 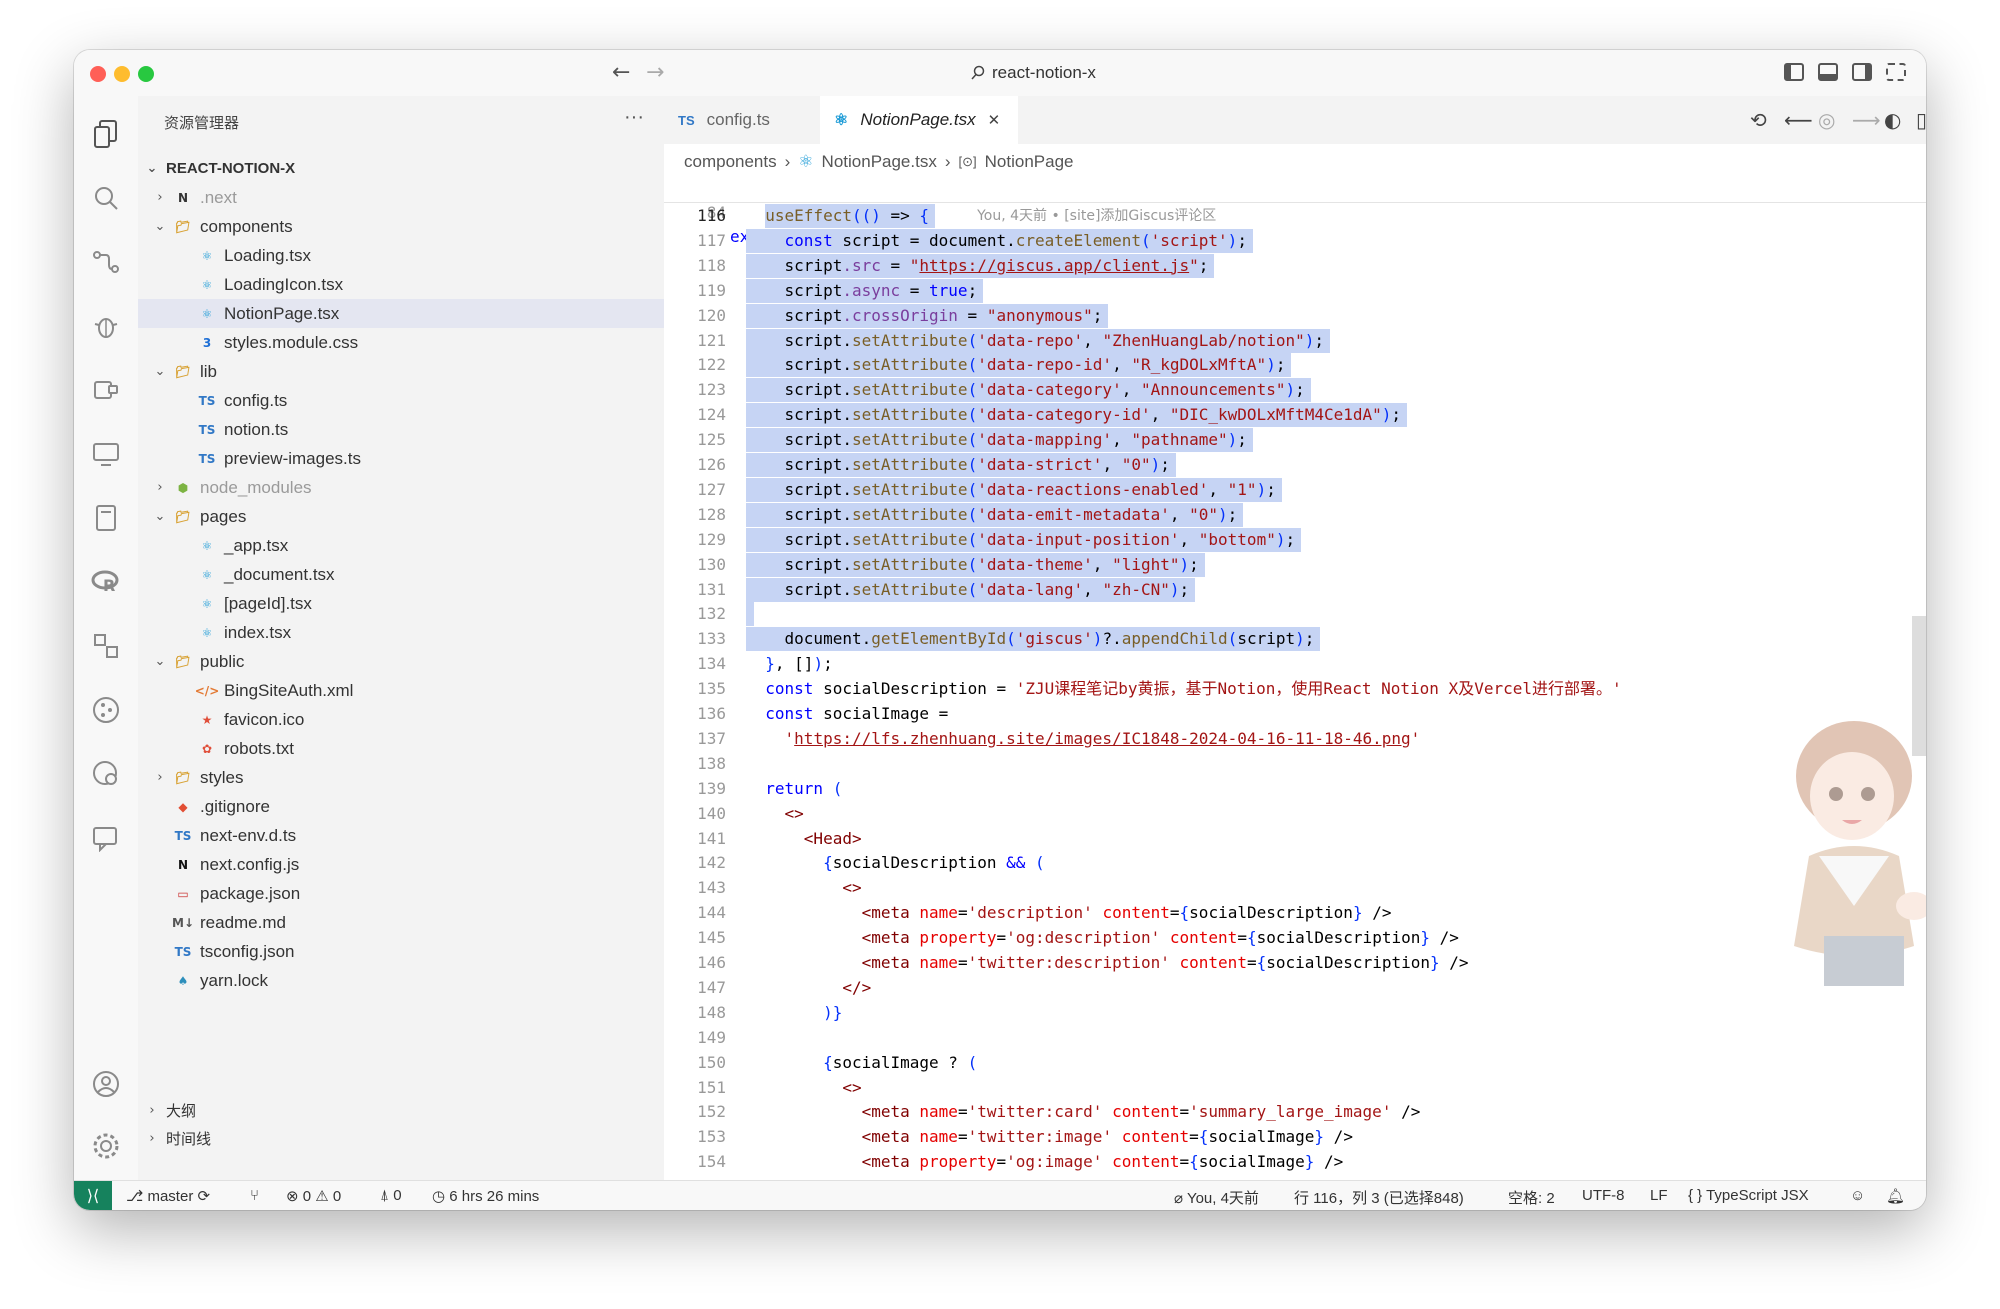 What do you see at coordinates (106, 1146) in the screenshot?
I see `settings-gear-icon` at bounding box center [106, 1146].